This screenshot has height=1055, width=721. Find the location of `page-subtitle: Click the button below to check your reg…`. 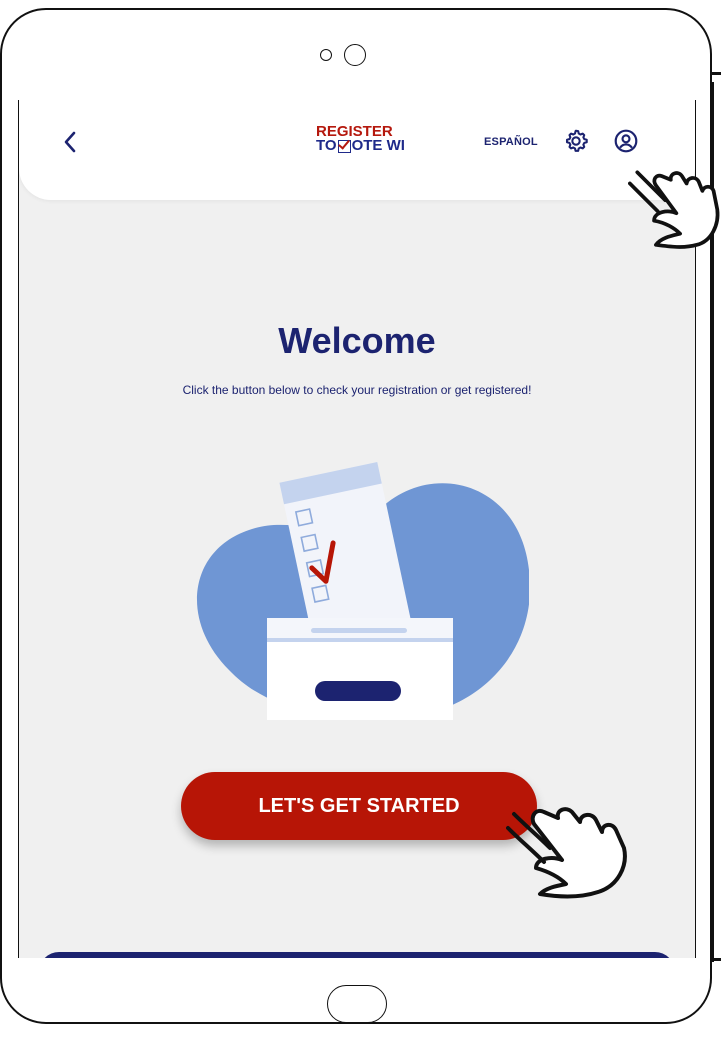

page-subtitle: Click the button below to check your reg… is located at coordinates (357, 390).